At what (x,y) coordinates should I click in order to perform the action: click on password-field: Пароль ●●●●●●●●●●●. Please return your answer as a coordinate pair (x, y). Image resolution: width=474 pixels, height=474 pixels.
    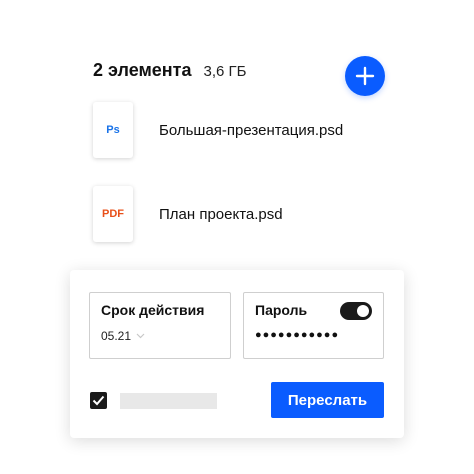
    Looking at the image, I should click on (313, 325).